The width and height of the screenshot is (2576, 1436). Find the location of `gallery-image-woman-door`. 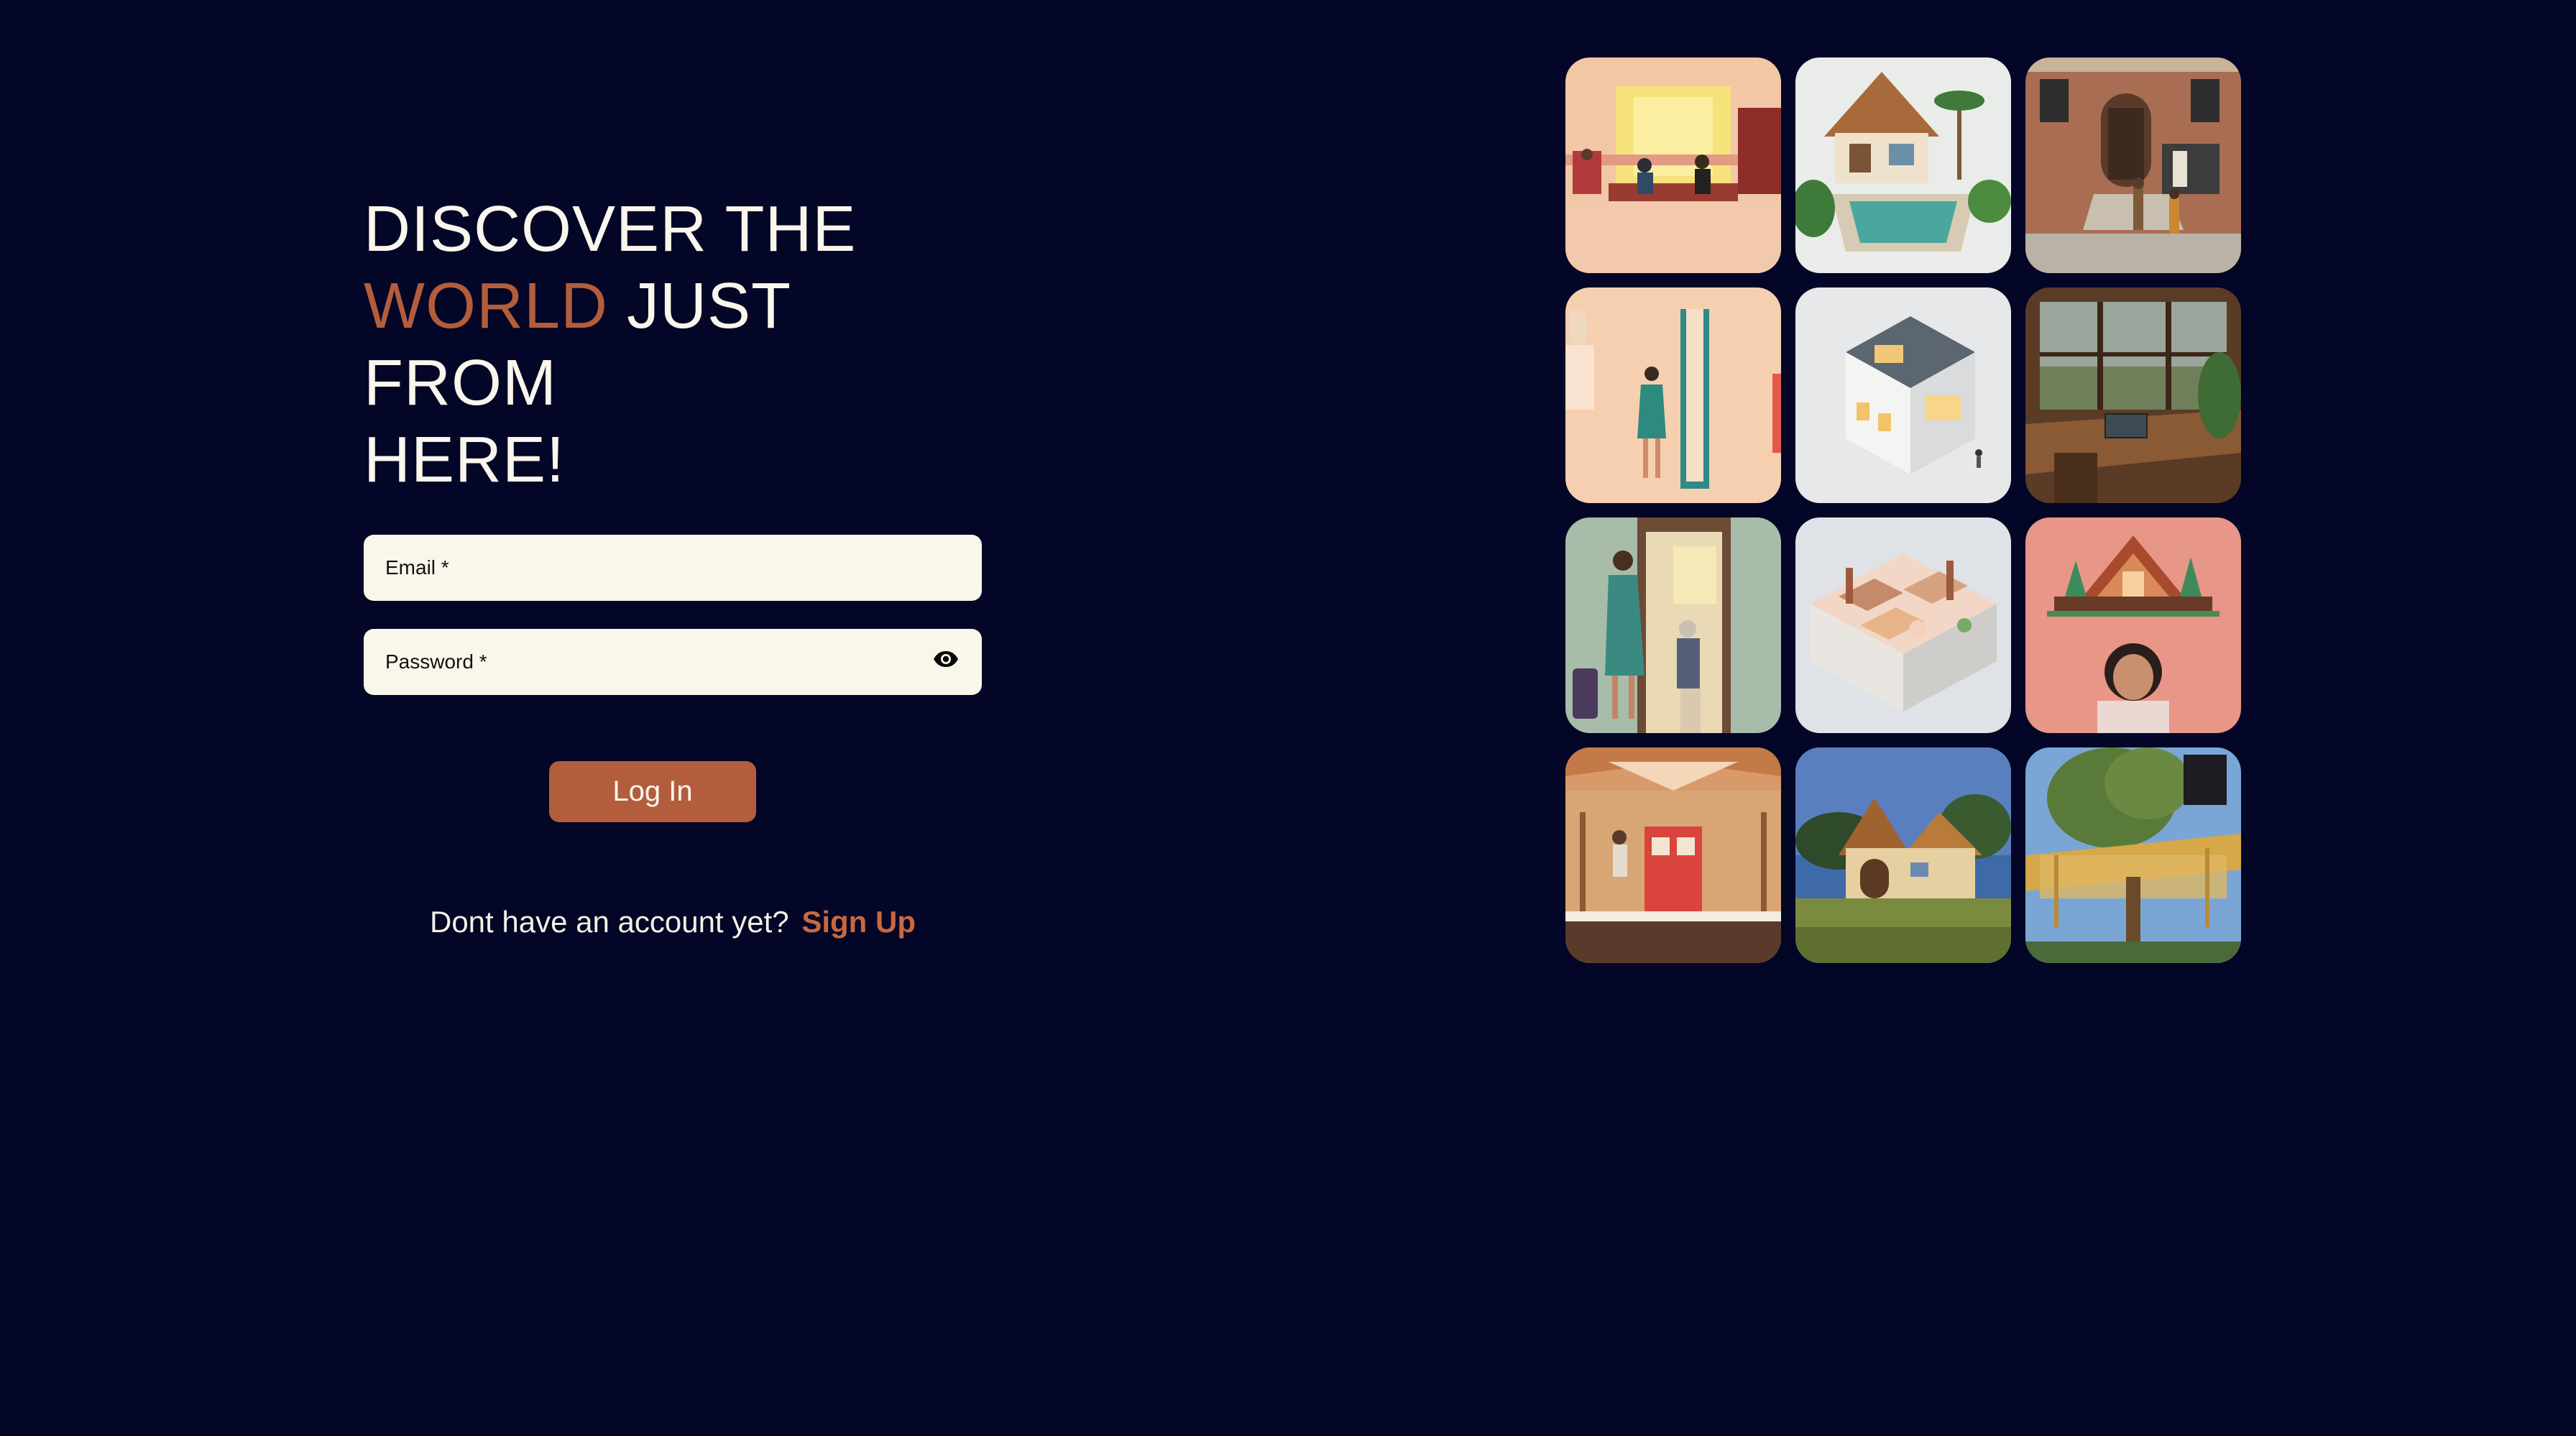

gallery-image-woman-door is located at coordinates (1673, 395).